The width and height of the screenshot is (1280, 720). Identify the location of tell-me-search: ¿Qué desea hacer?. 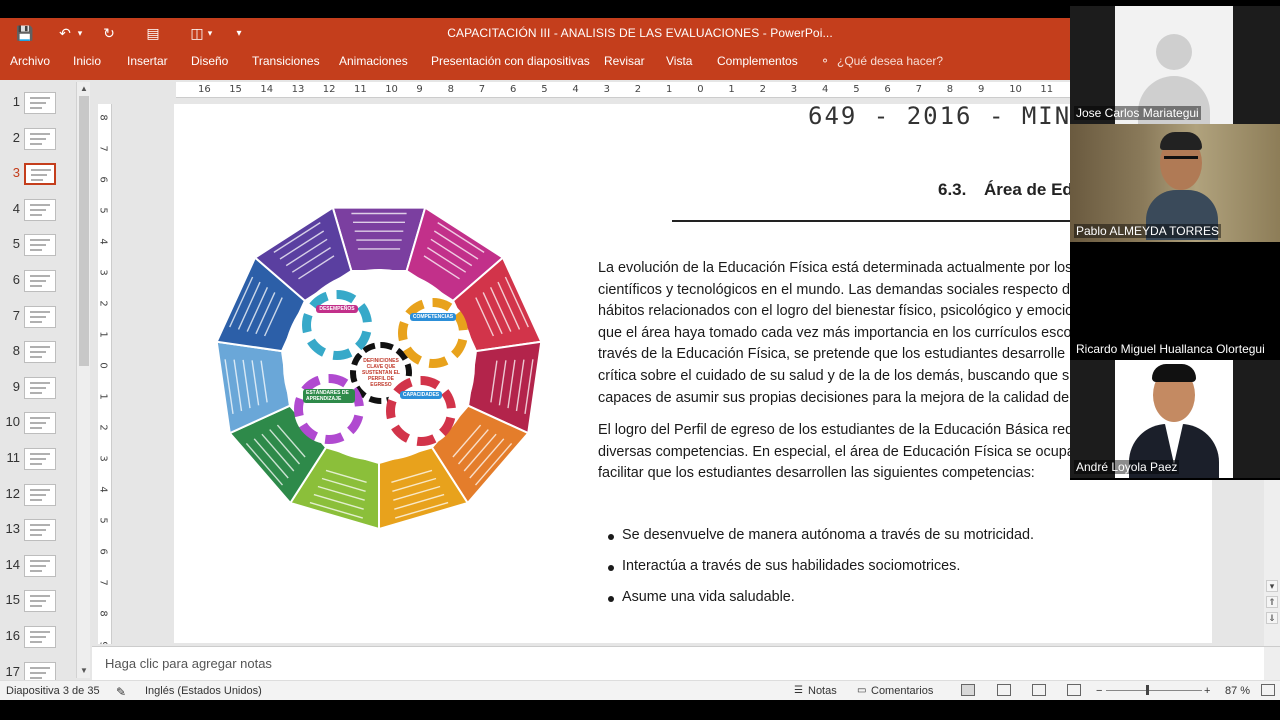
(890, 61).